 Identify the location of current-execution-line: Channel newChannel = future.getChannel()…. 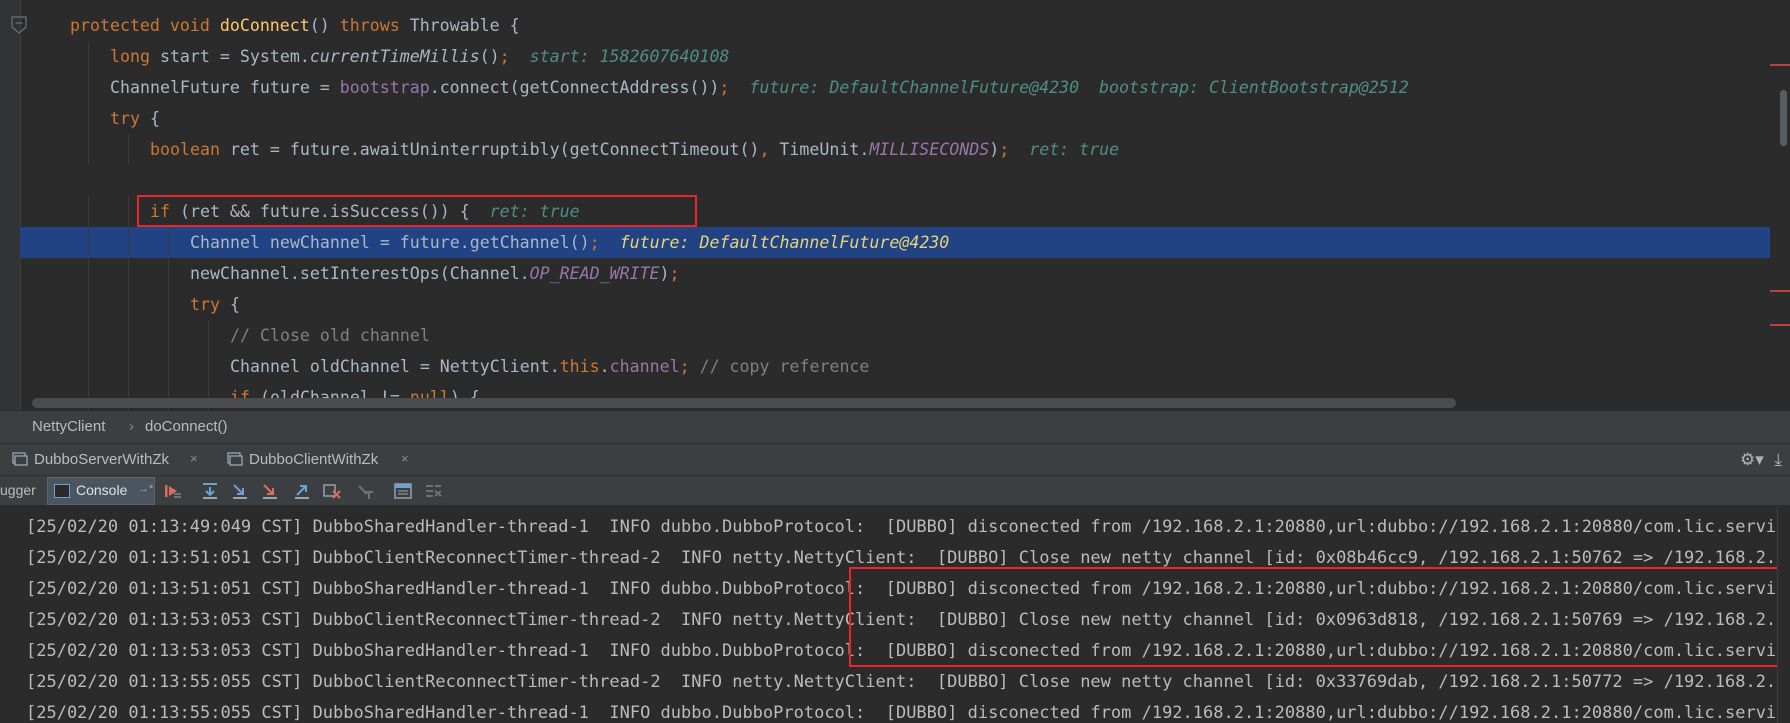
(895, 242).